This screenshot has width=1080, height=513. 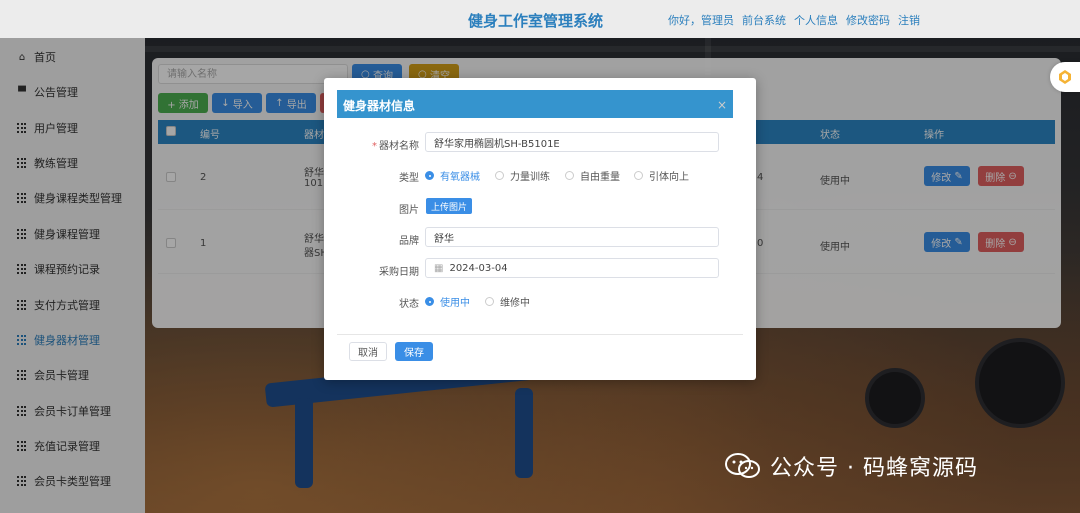 What do you see at coordinates (409, 210) in the screenshot?
I see `image-label: 图片` at bounding box center [409, 210].